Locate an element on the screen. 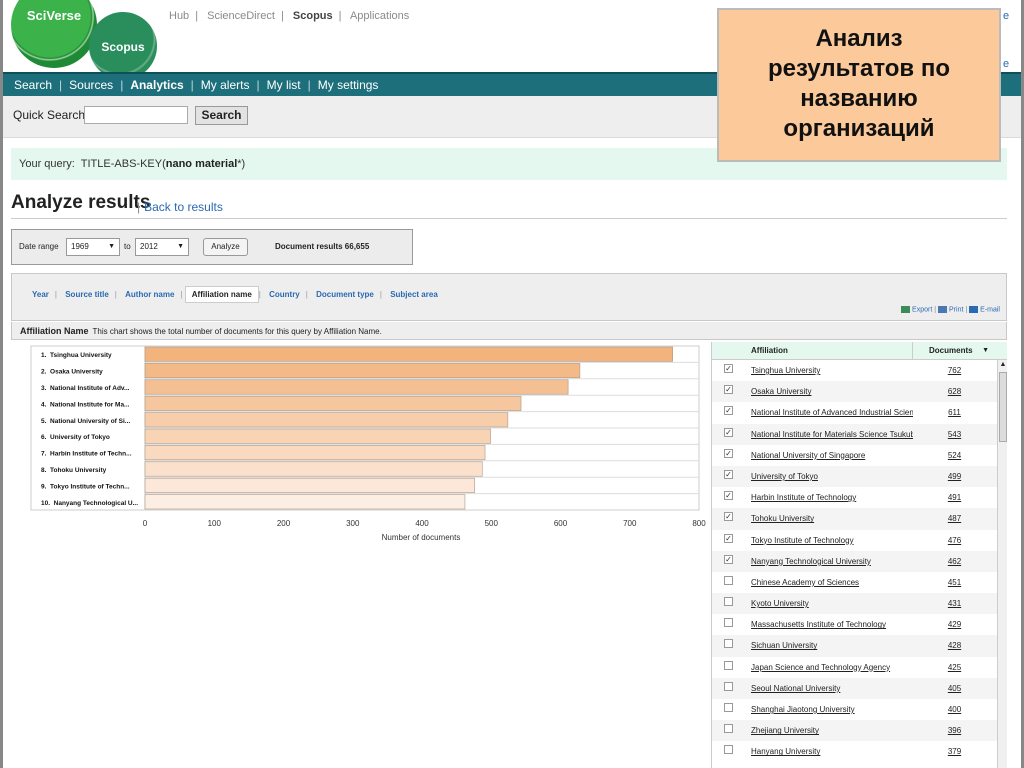  quick-search-button: Search is located at coordinates (221, 115).